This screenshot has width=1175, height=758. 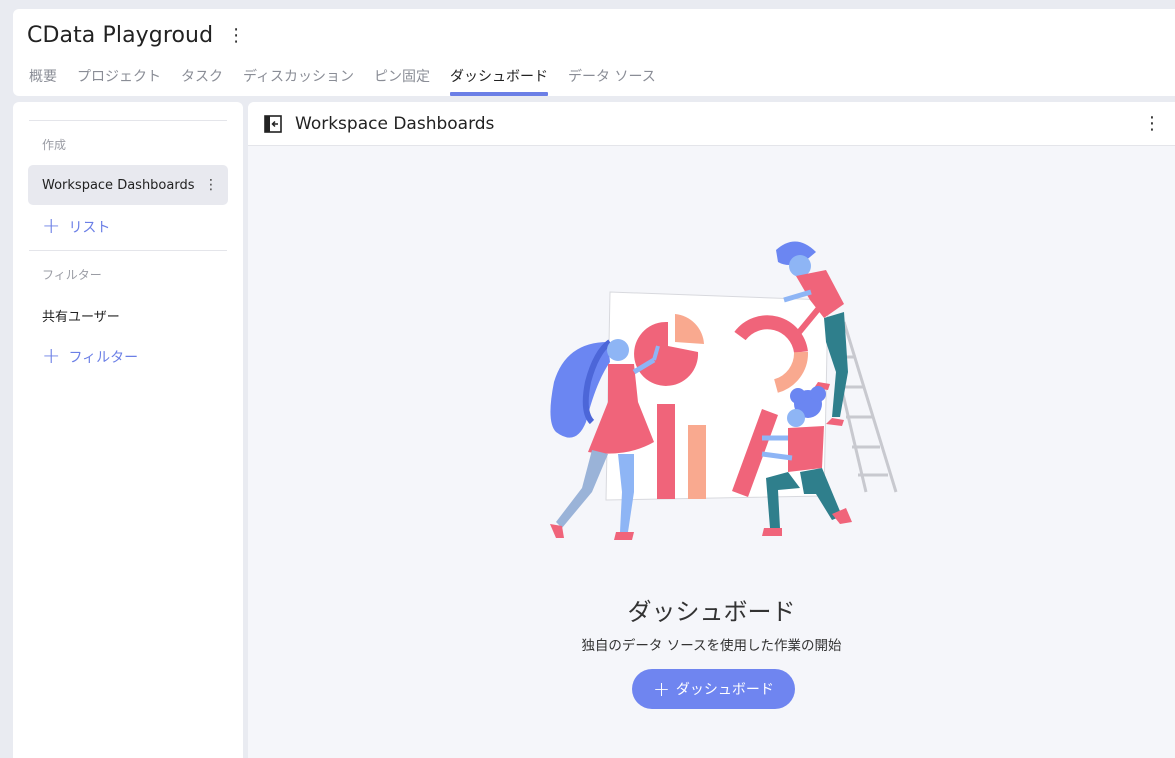 I want to click on tab-data-sources: データ ソース, so click(x=612, y=78).